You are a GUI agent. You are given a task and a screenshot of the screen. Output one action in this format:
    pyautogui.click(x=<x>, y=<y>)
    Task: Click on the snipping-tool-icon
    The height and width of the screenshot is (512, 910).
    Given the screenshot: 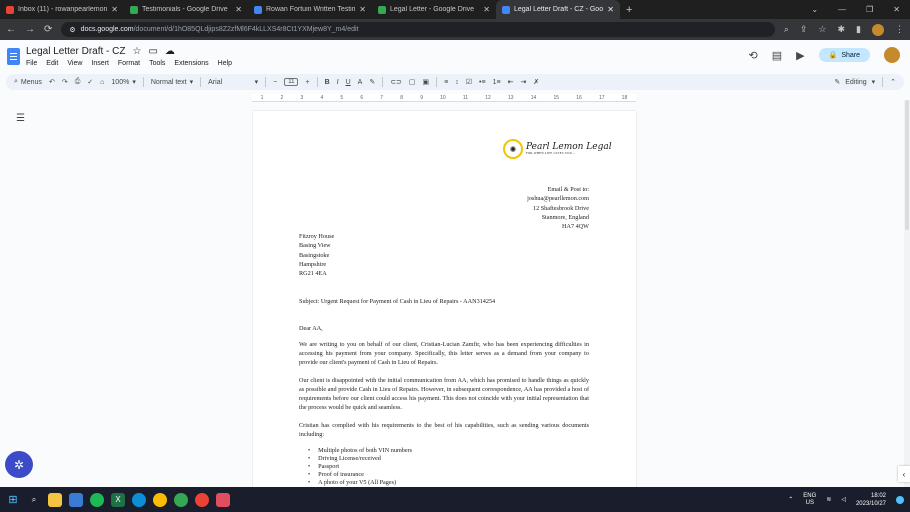 What is the action you would take?
    pyautogui.click(x=223, y=499)
    